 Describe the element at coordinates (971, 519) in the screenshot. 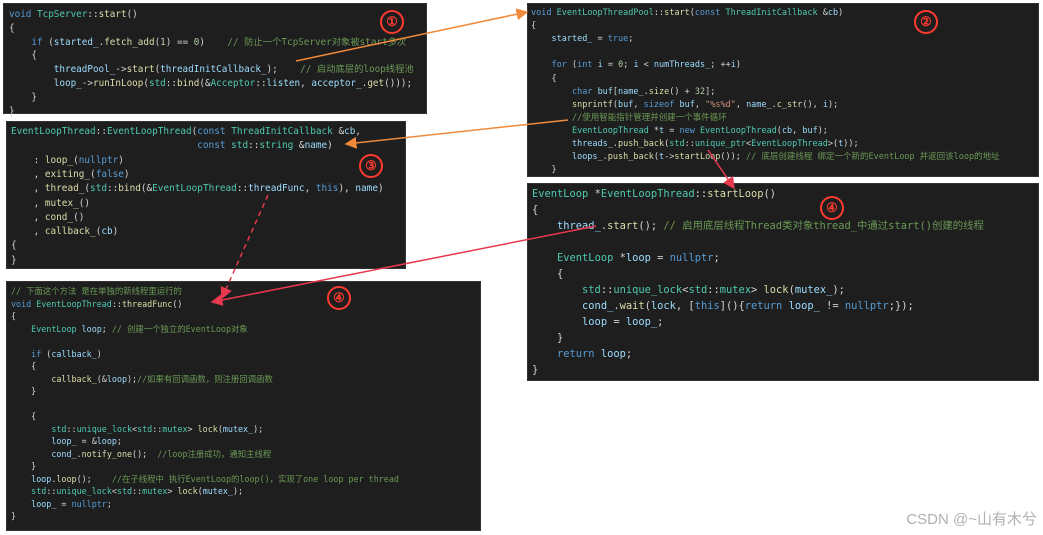

I see `csdn-watermark: CSDN @~山有木兮` at that location.